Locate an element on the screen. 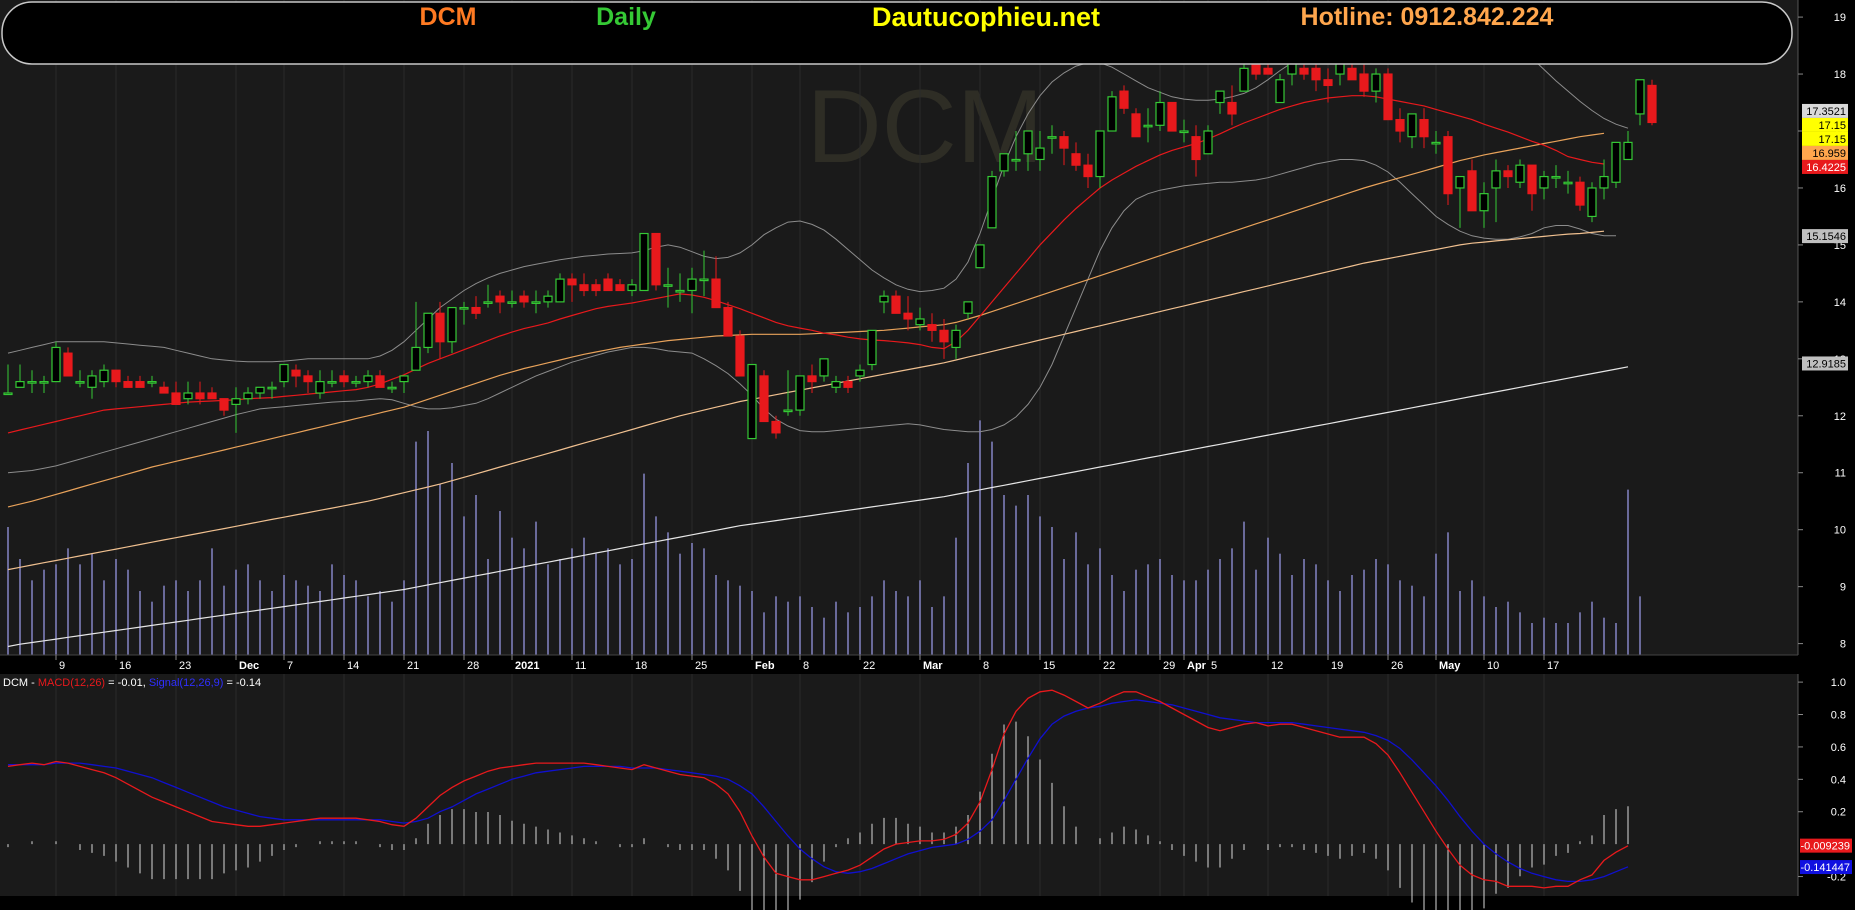 This screenshot has height=910, width=1855. date-tick-label: Feb is located at coordinates (765, 666).